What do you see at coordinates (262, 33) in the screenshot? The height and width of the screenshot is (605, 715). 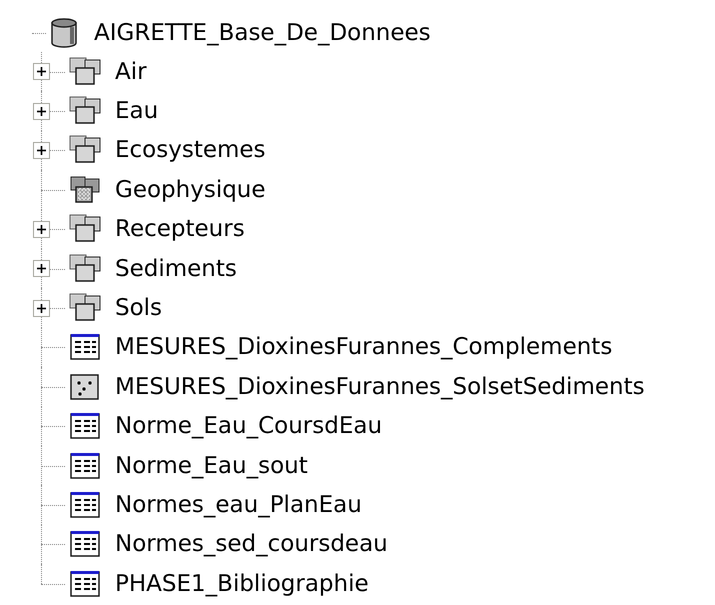 I see `tree-item: AIGRETTE_Base_De_Donnees` at bounding box center [262, 33].